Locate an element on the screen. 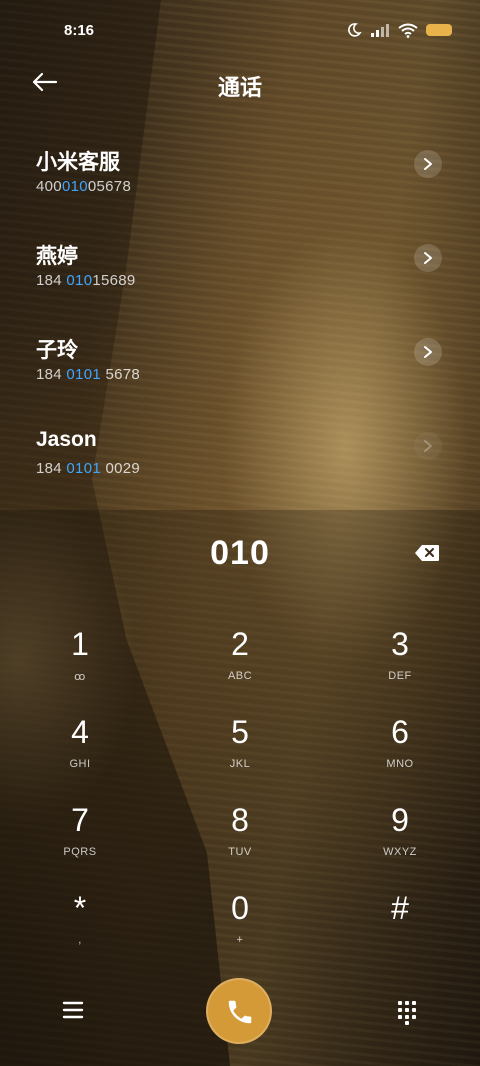 This screenshot has height=1066, width=480. result-row: 小米客服 40001005678 is located at coordinates (240, 187).